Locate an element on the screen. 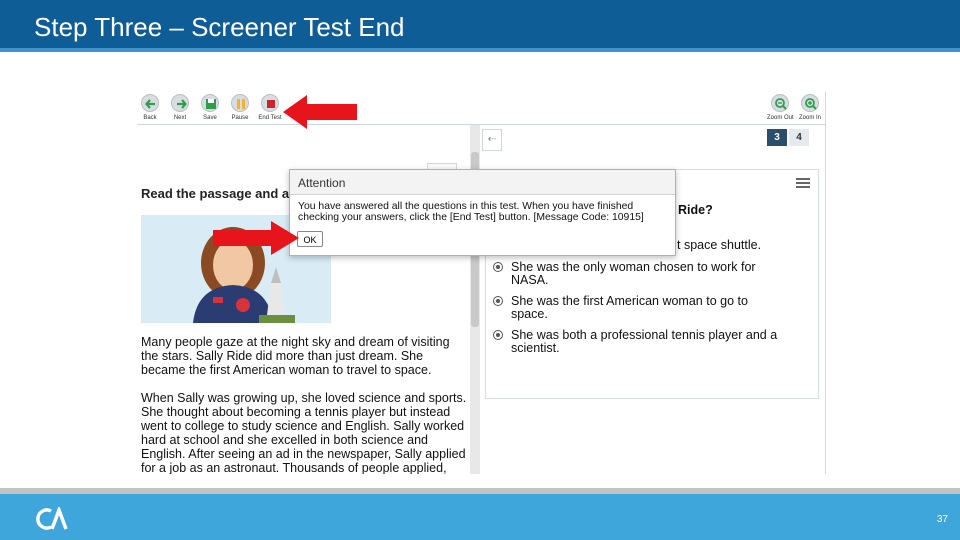  save-label: Save is located at coordinates (210, 118).